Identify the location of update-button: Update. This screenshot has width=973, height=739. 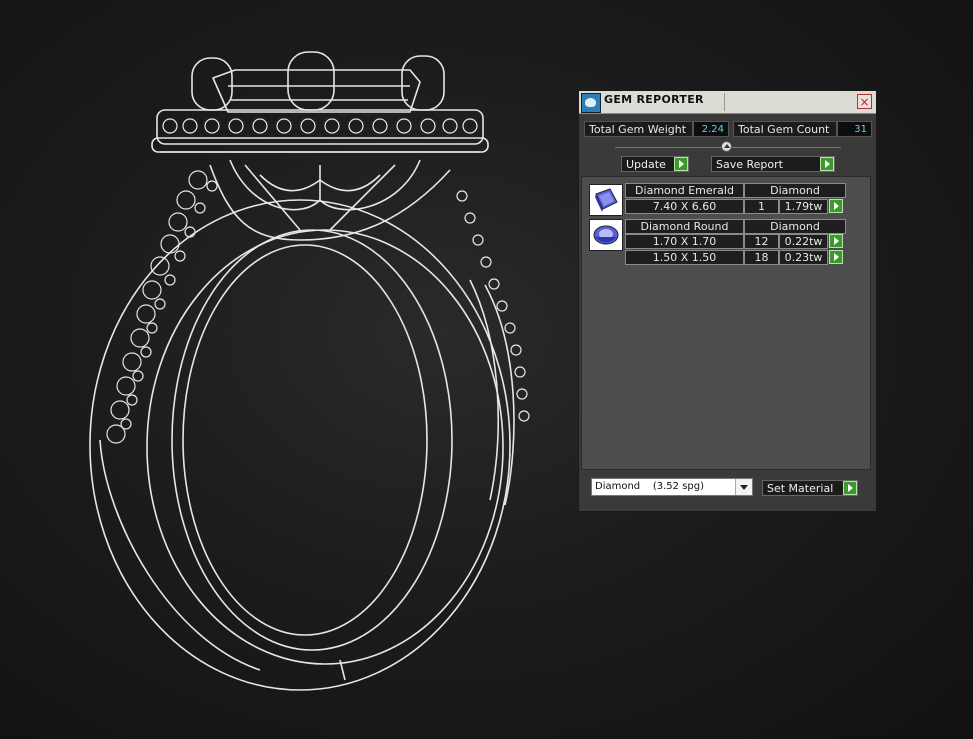
(655, 164).